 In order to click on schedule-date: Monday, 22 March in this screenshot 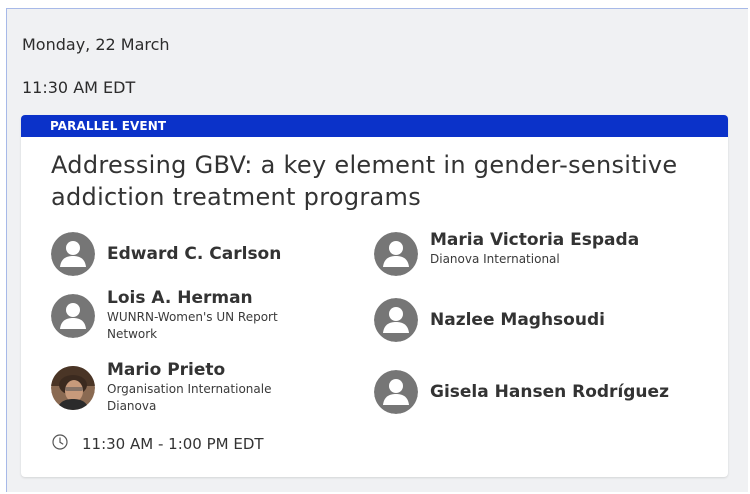, I will do `click(96, 44)`.